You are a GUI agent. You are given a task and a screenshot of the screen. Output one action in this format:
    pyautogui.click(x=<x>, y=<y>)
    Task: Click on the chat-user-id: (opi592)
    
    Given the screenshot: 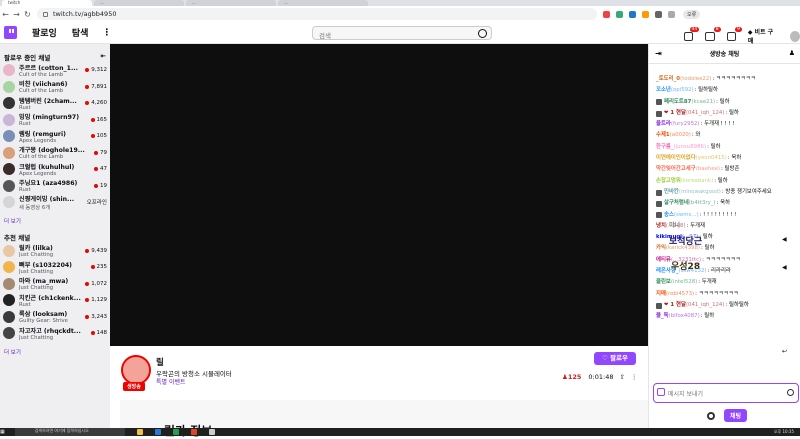 What is the action you would take?
    pyautogui.click(x=682, y=90)
    